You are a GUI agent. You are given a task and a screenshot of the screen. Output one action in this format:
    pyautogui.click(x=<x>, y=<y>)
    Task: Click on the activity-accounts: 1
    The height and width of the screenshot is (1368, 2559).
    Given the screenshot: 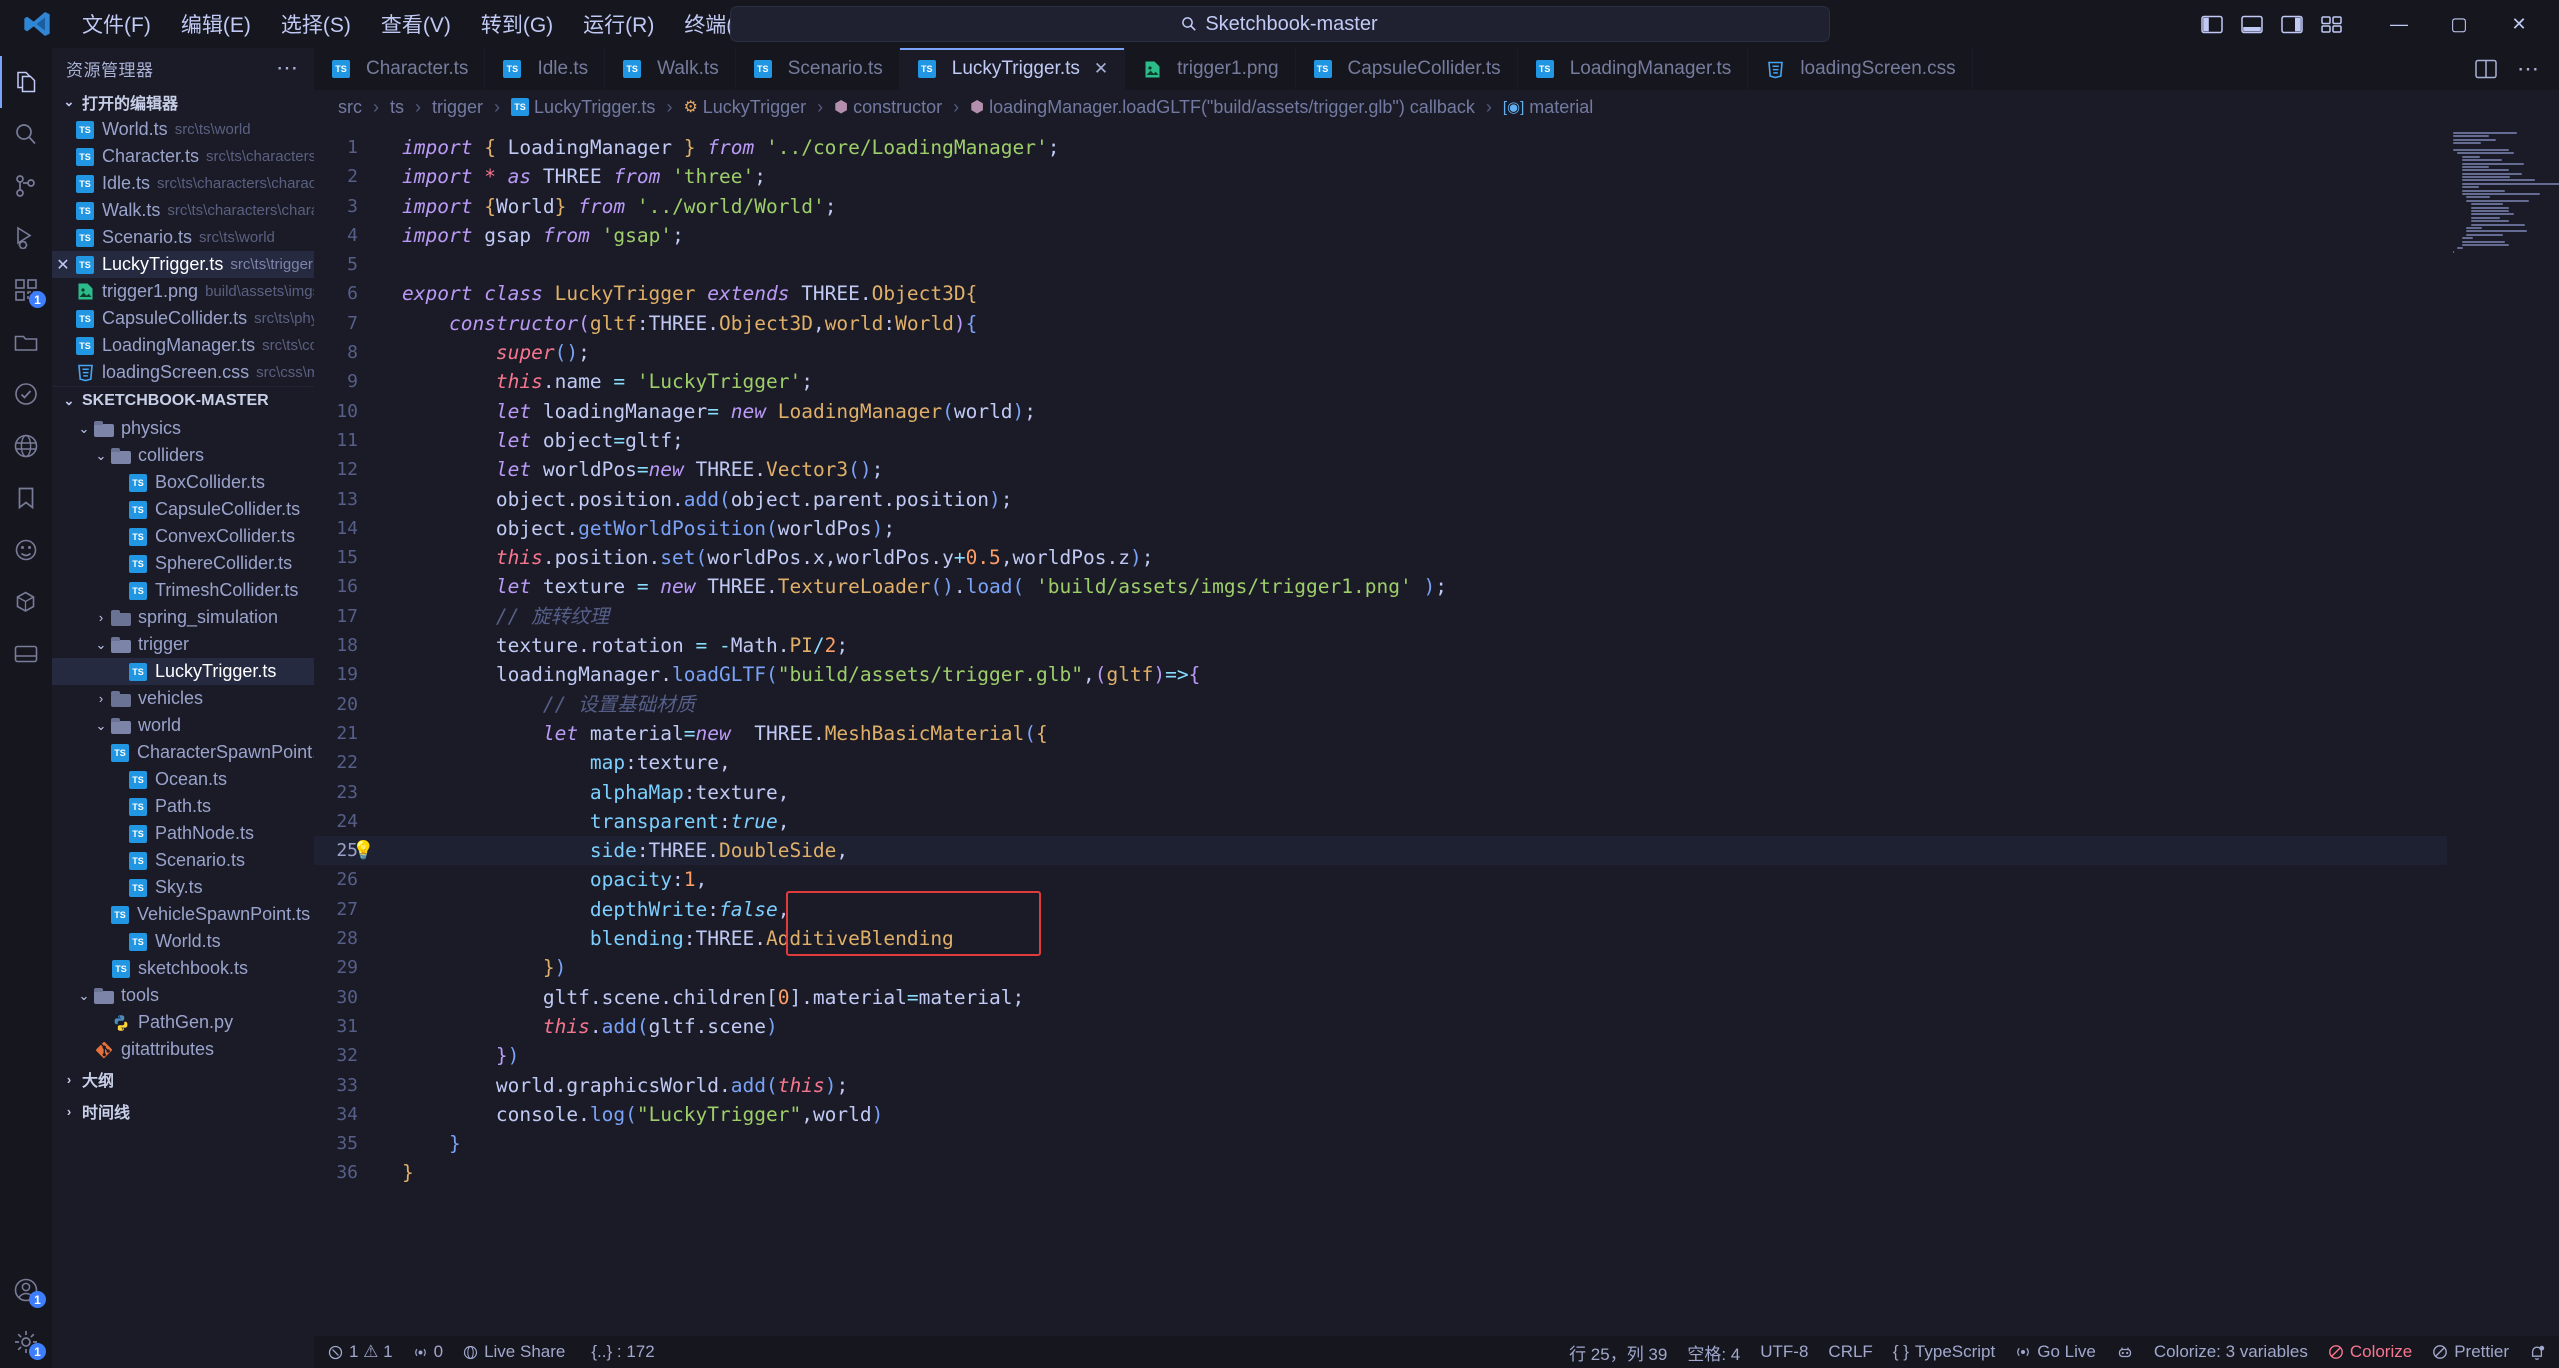 What is the action you would take?
    pyautogui.click(x=26, y=1290)
    